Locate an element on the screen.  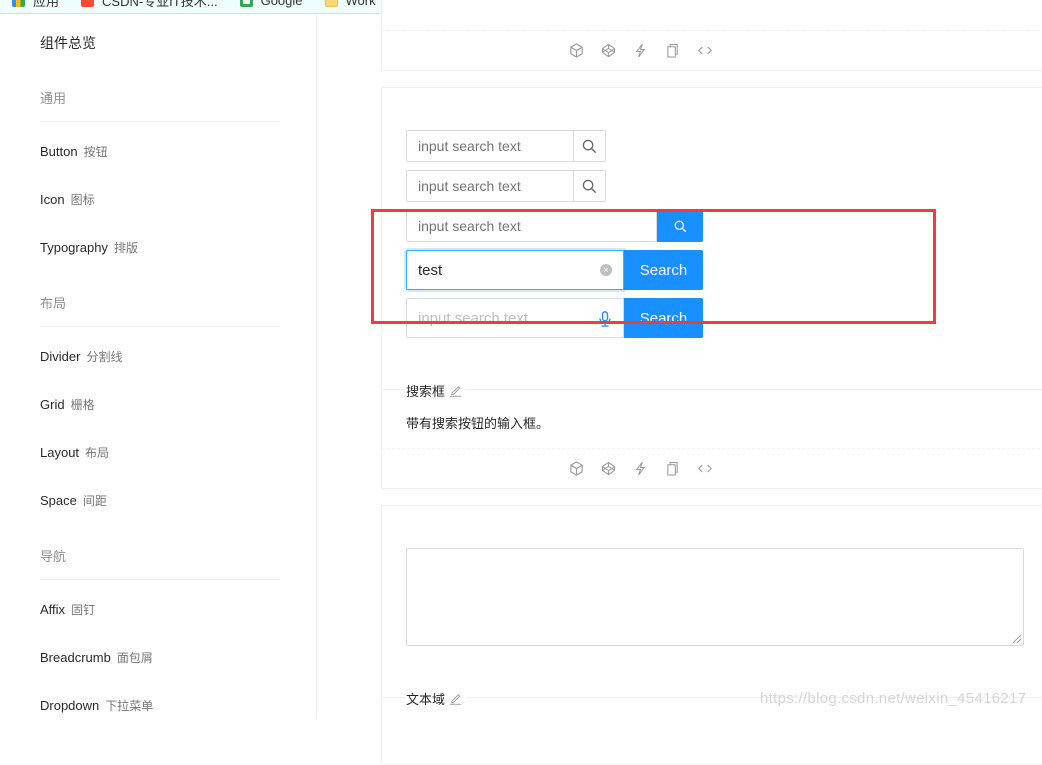
search-input-group-primary is located at coordinates (554, 226).